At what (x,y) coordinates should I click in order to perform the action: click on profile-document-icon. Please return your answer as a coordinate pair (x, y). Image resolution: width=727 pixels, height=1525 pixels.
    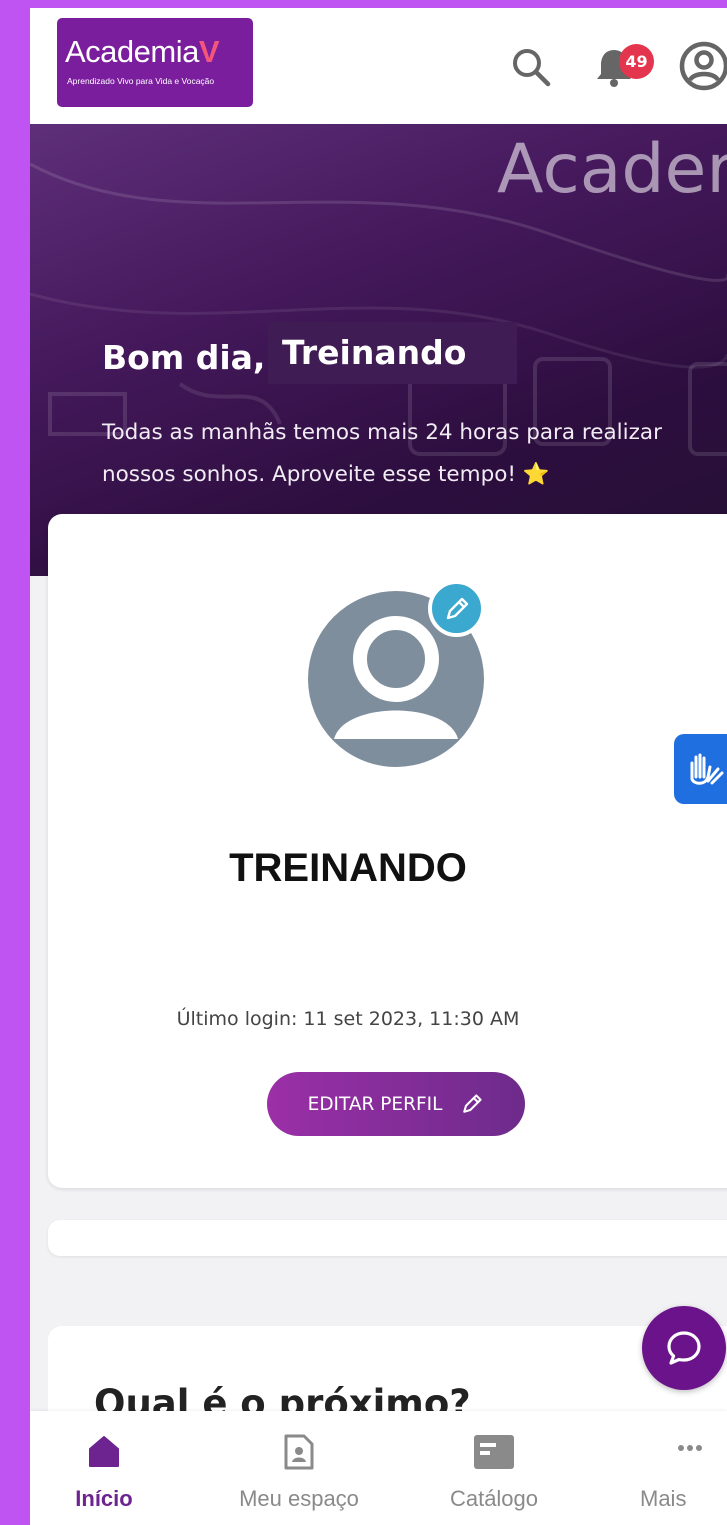
    Looking at the image, I should click on (299, 1452).